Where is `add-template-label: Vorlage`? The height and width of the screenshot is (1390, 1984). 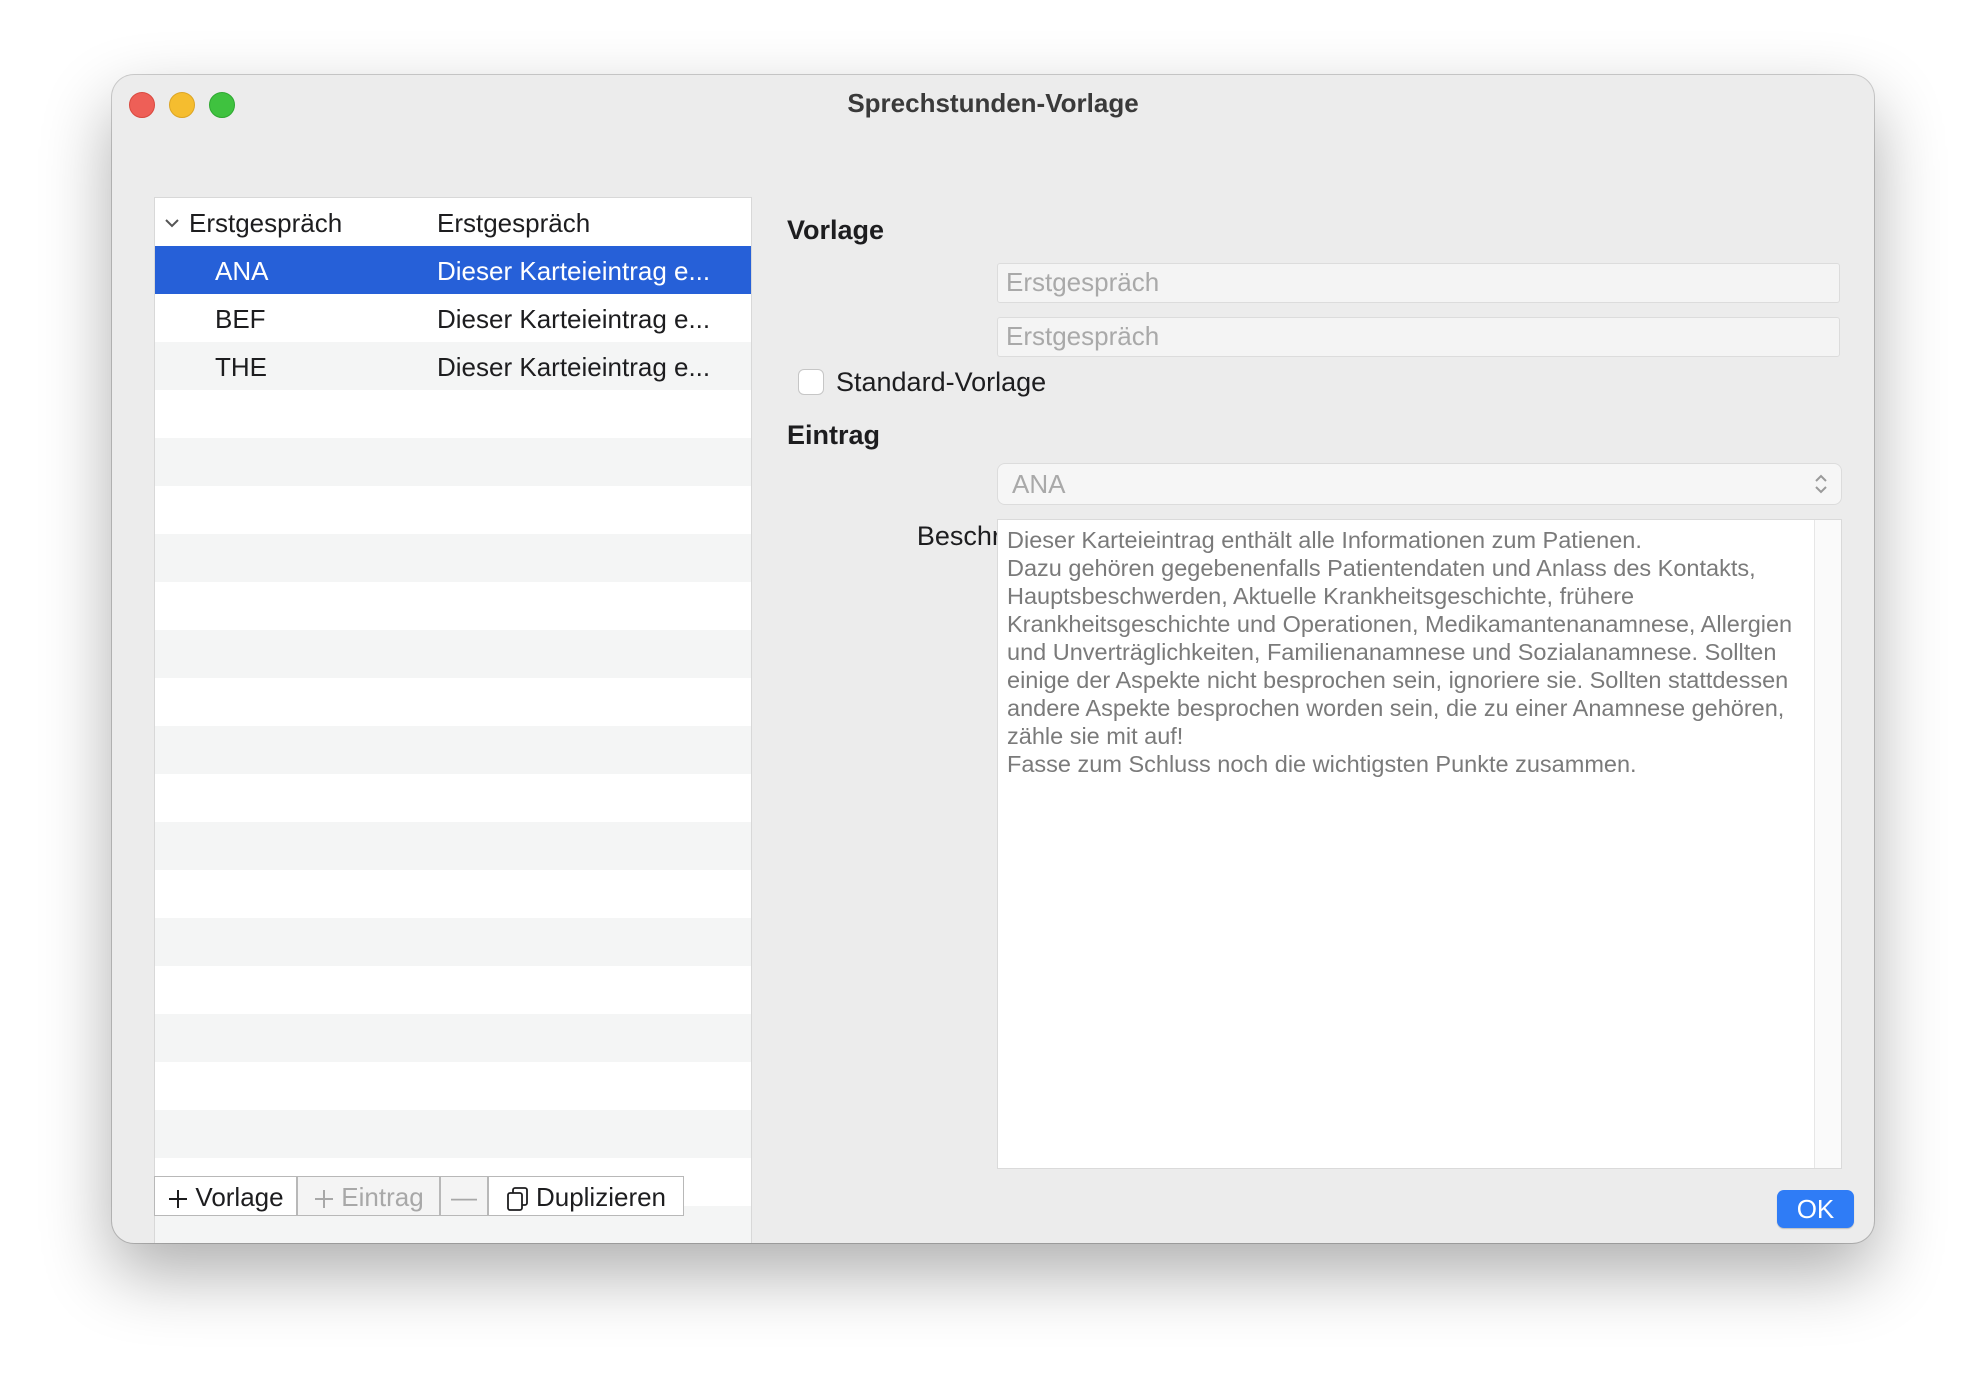 add-template-label: Vorlage is located at coordinates (239, 1197).